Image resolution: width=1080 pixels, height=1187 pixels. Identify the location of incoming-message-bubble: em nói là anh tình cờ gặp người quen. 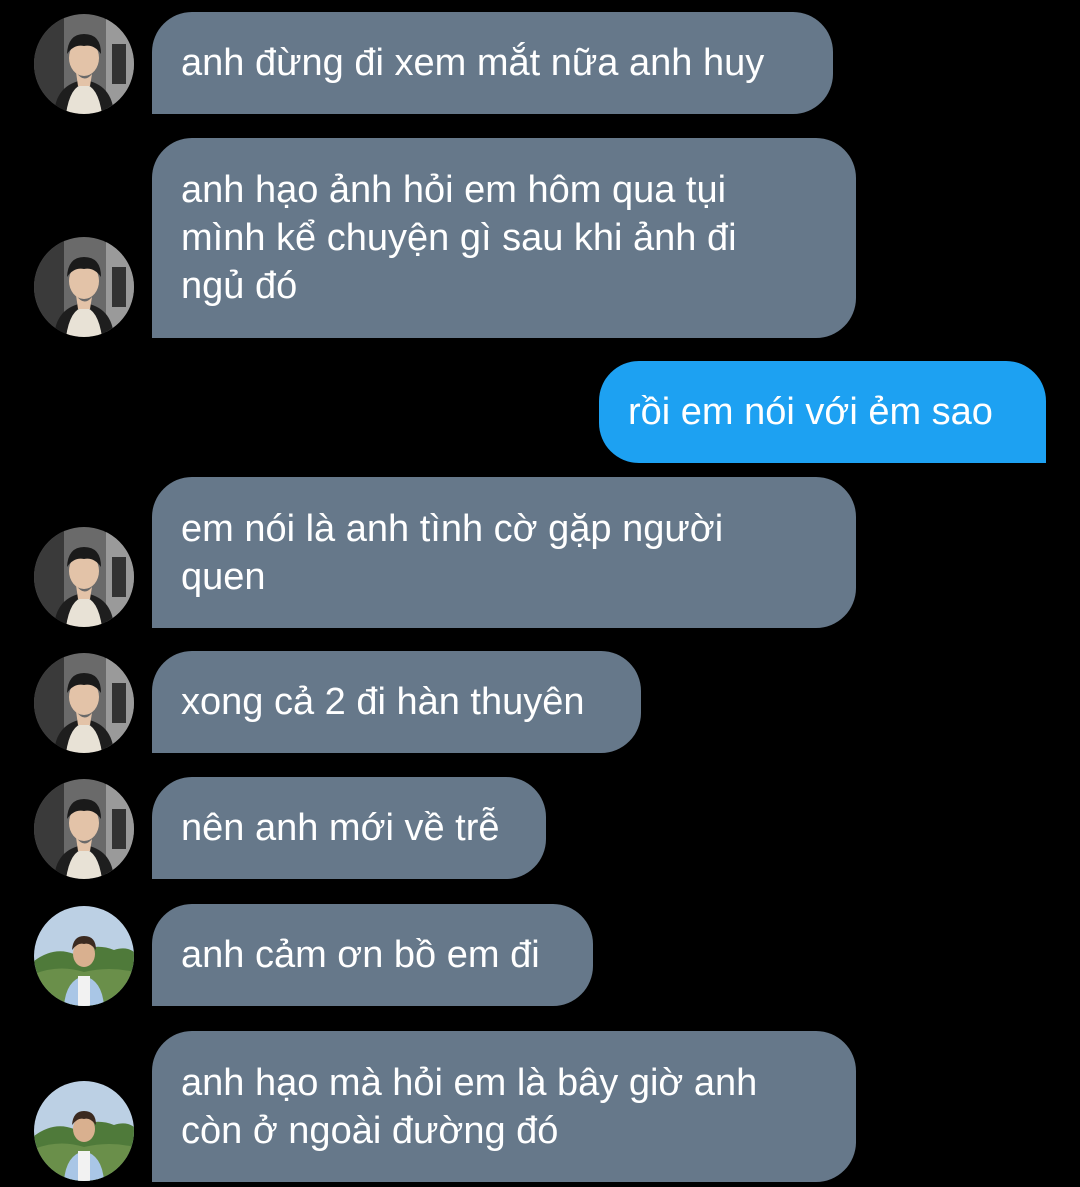
(504, 552).